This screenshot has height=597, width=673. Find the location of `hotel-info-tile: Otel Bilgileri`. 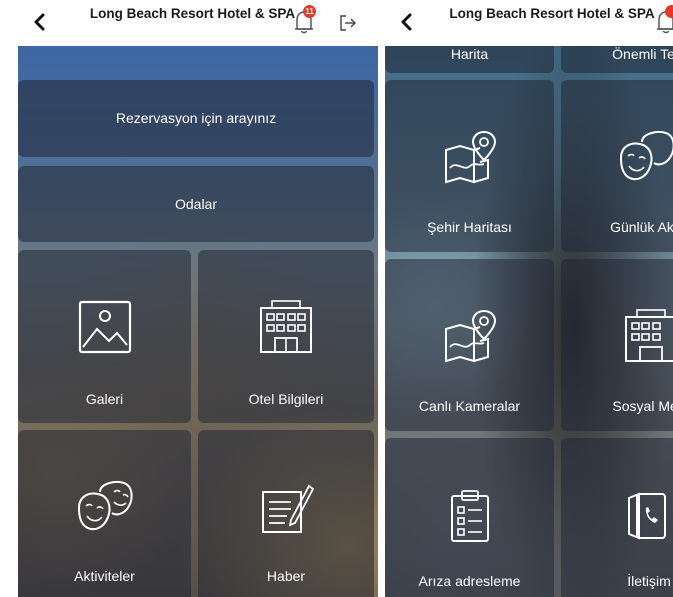

hotel-info-tile: Otel Bilgileri is located at coordinates (286, 336).